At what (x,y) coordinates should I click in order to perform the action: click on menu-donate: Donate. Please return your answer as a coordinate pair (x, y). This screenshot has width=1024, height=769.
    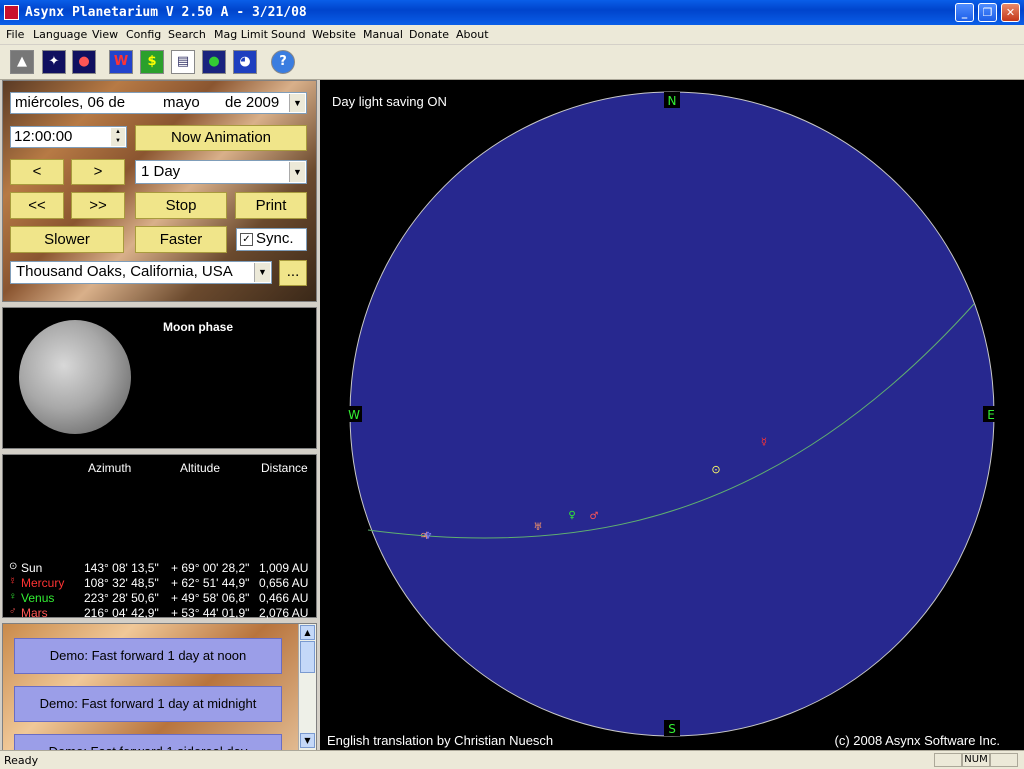
    Looking at the image, I should click on (429, 34).